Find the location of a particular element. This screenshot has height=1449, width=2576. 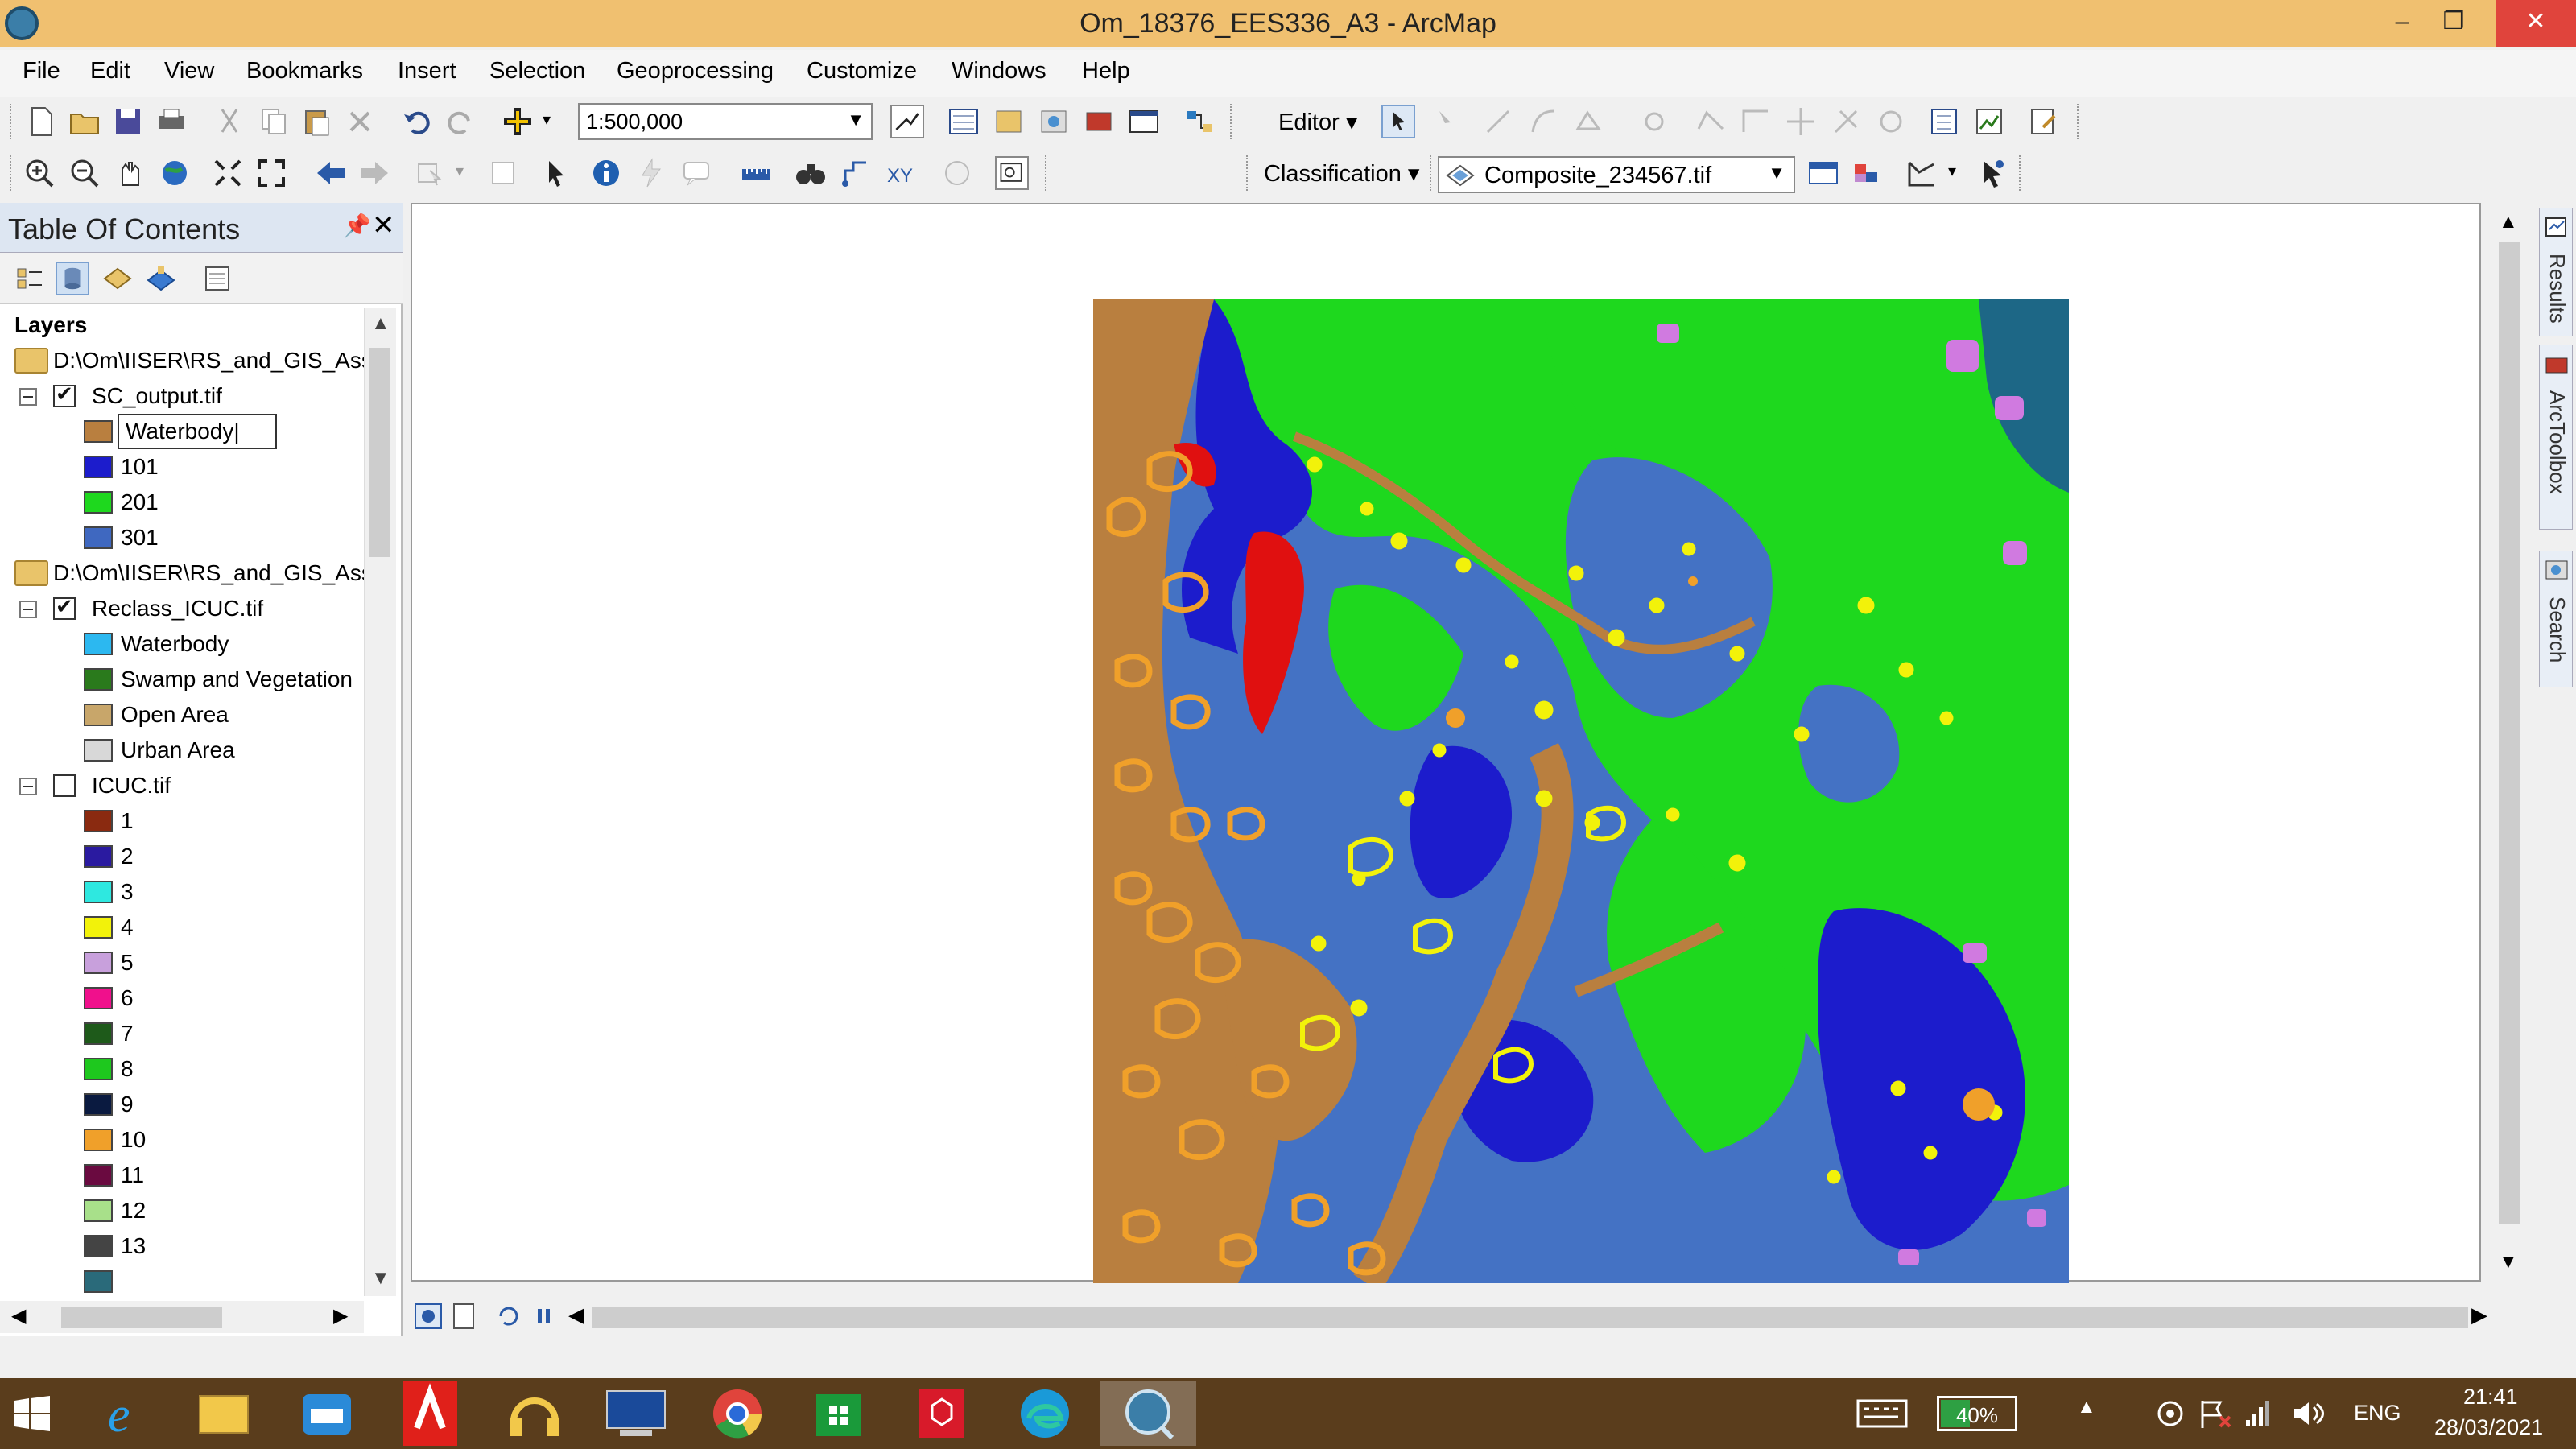

print-icon is located at coordinates (171, 121).